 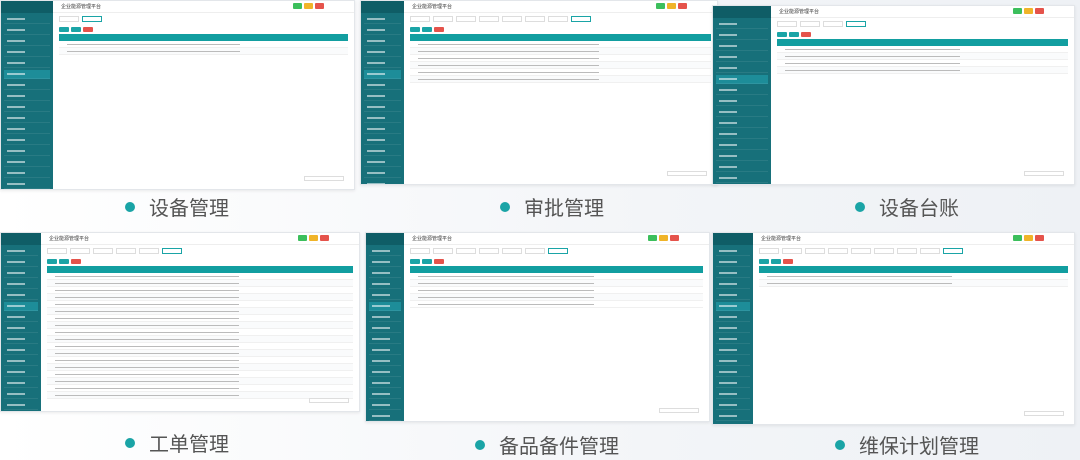 I want to click on edit-button, so click(x=76, y=29).